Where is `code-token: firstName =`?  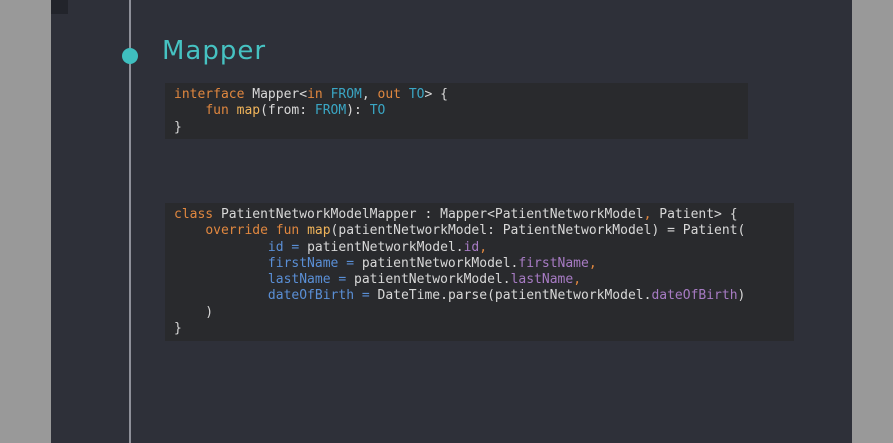
code-token: firstName = is located at coordinates (314, 263).